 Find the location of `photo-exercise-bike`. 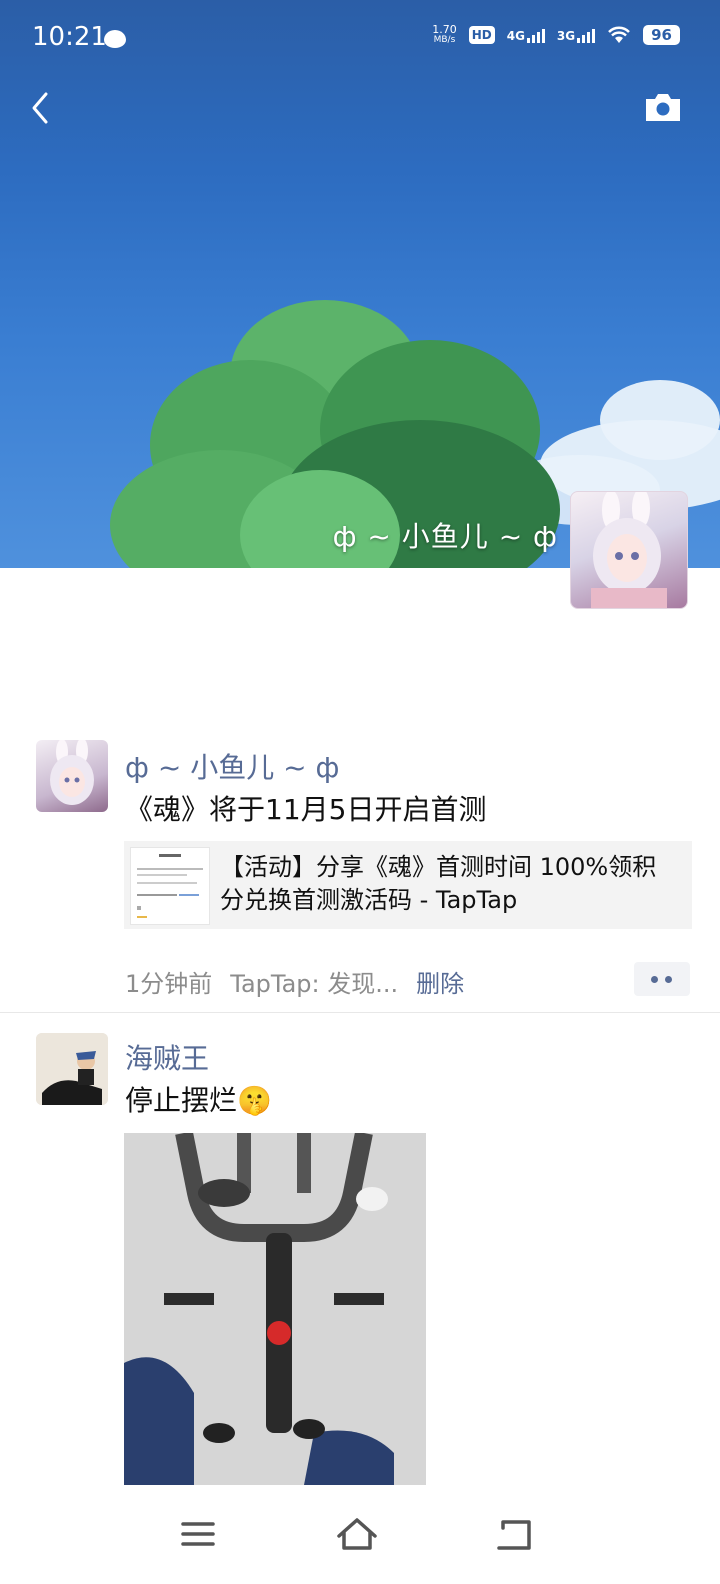

photo-exercise-bike is located at coordinates (275, 1309).